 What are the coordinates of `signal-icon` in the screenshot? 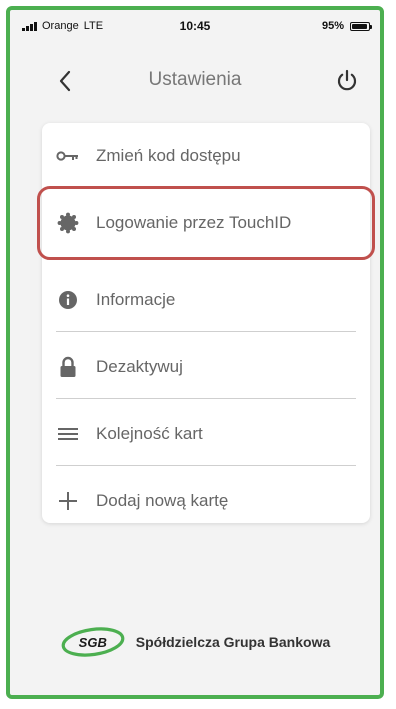 It's located at (29, 26).